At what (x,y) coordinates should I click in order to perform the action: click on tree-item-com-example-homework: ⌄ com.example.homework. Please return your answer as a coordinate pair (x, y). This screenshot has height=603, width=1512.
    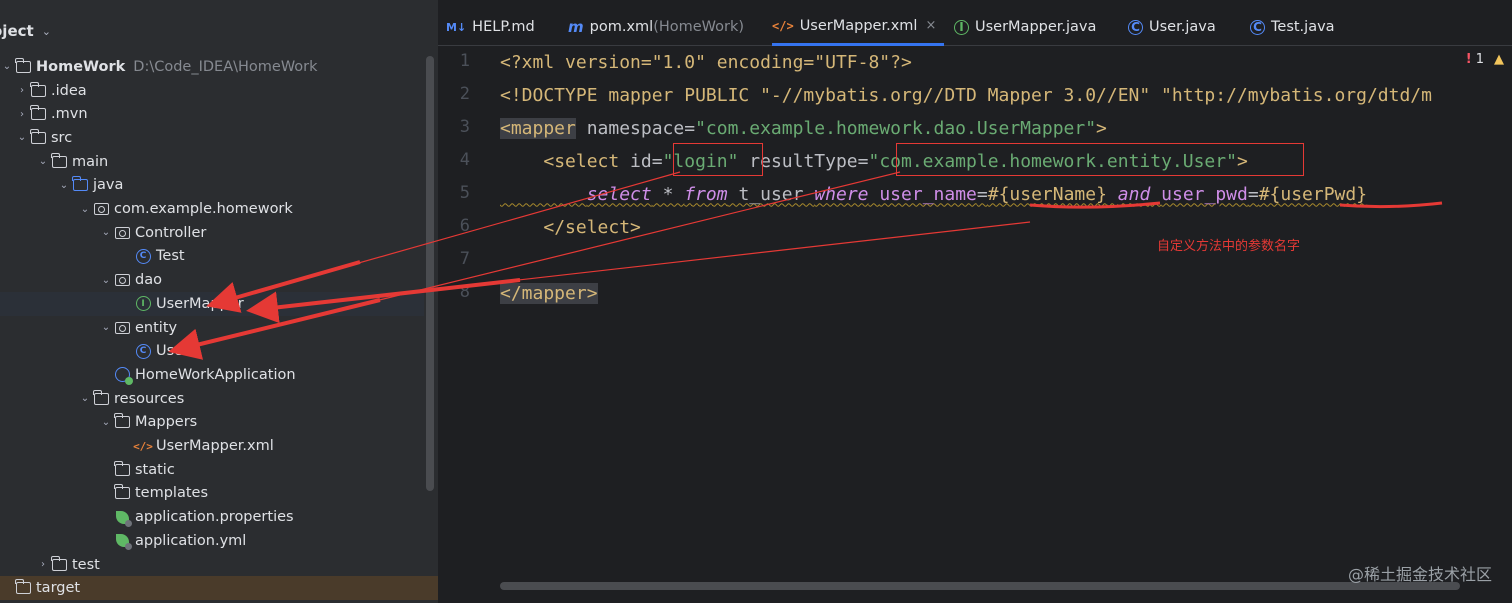
    Looking at the image, I should click on (212, 209).